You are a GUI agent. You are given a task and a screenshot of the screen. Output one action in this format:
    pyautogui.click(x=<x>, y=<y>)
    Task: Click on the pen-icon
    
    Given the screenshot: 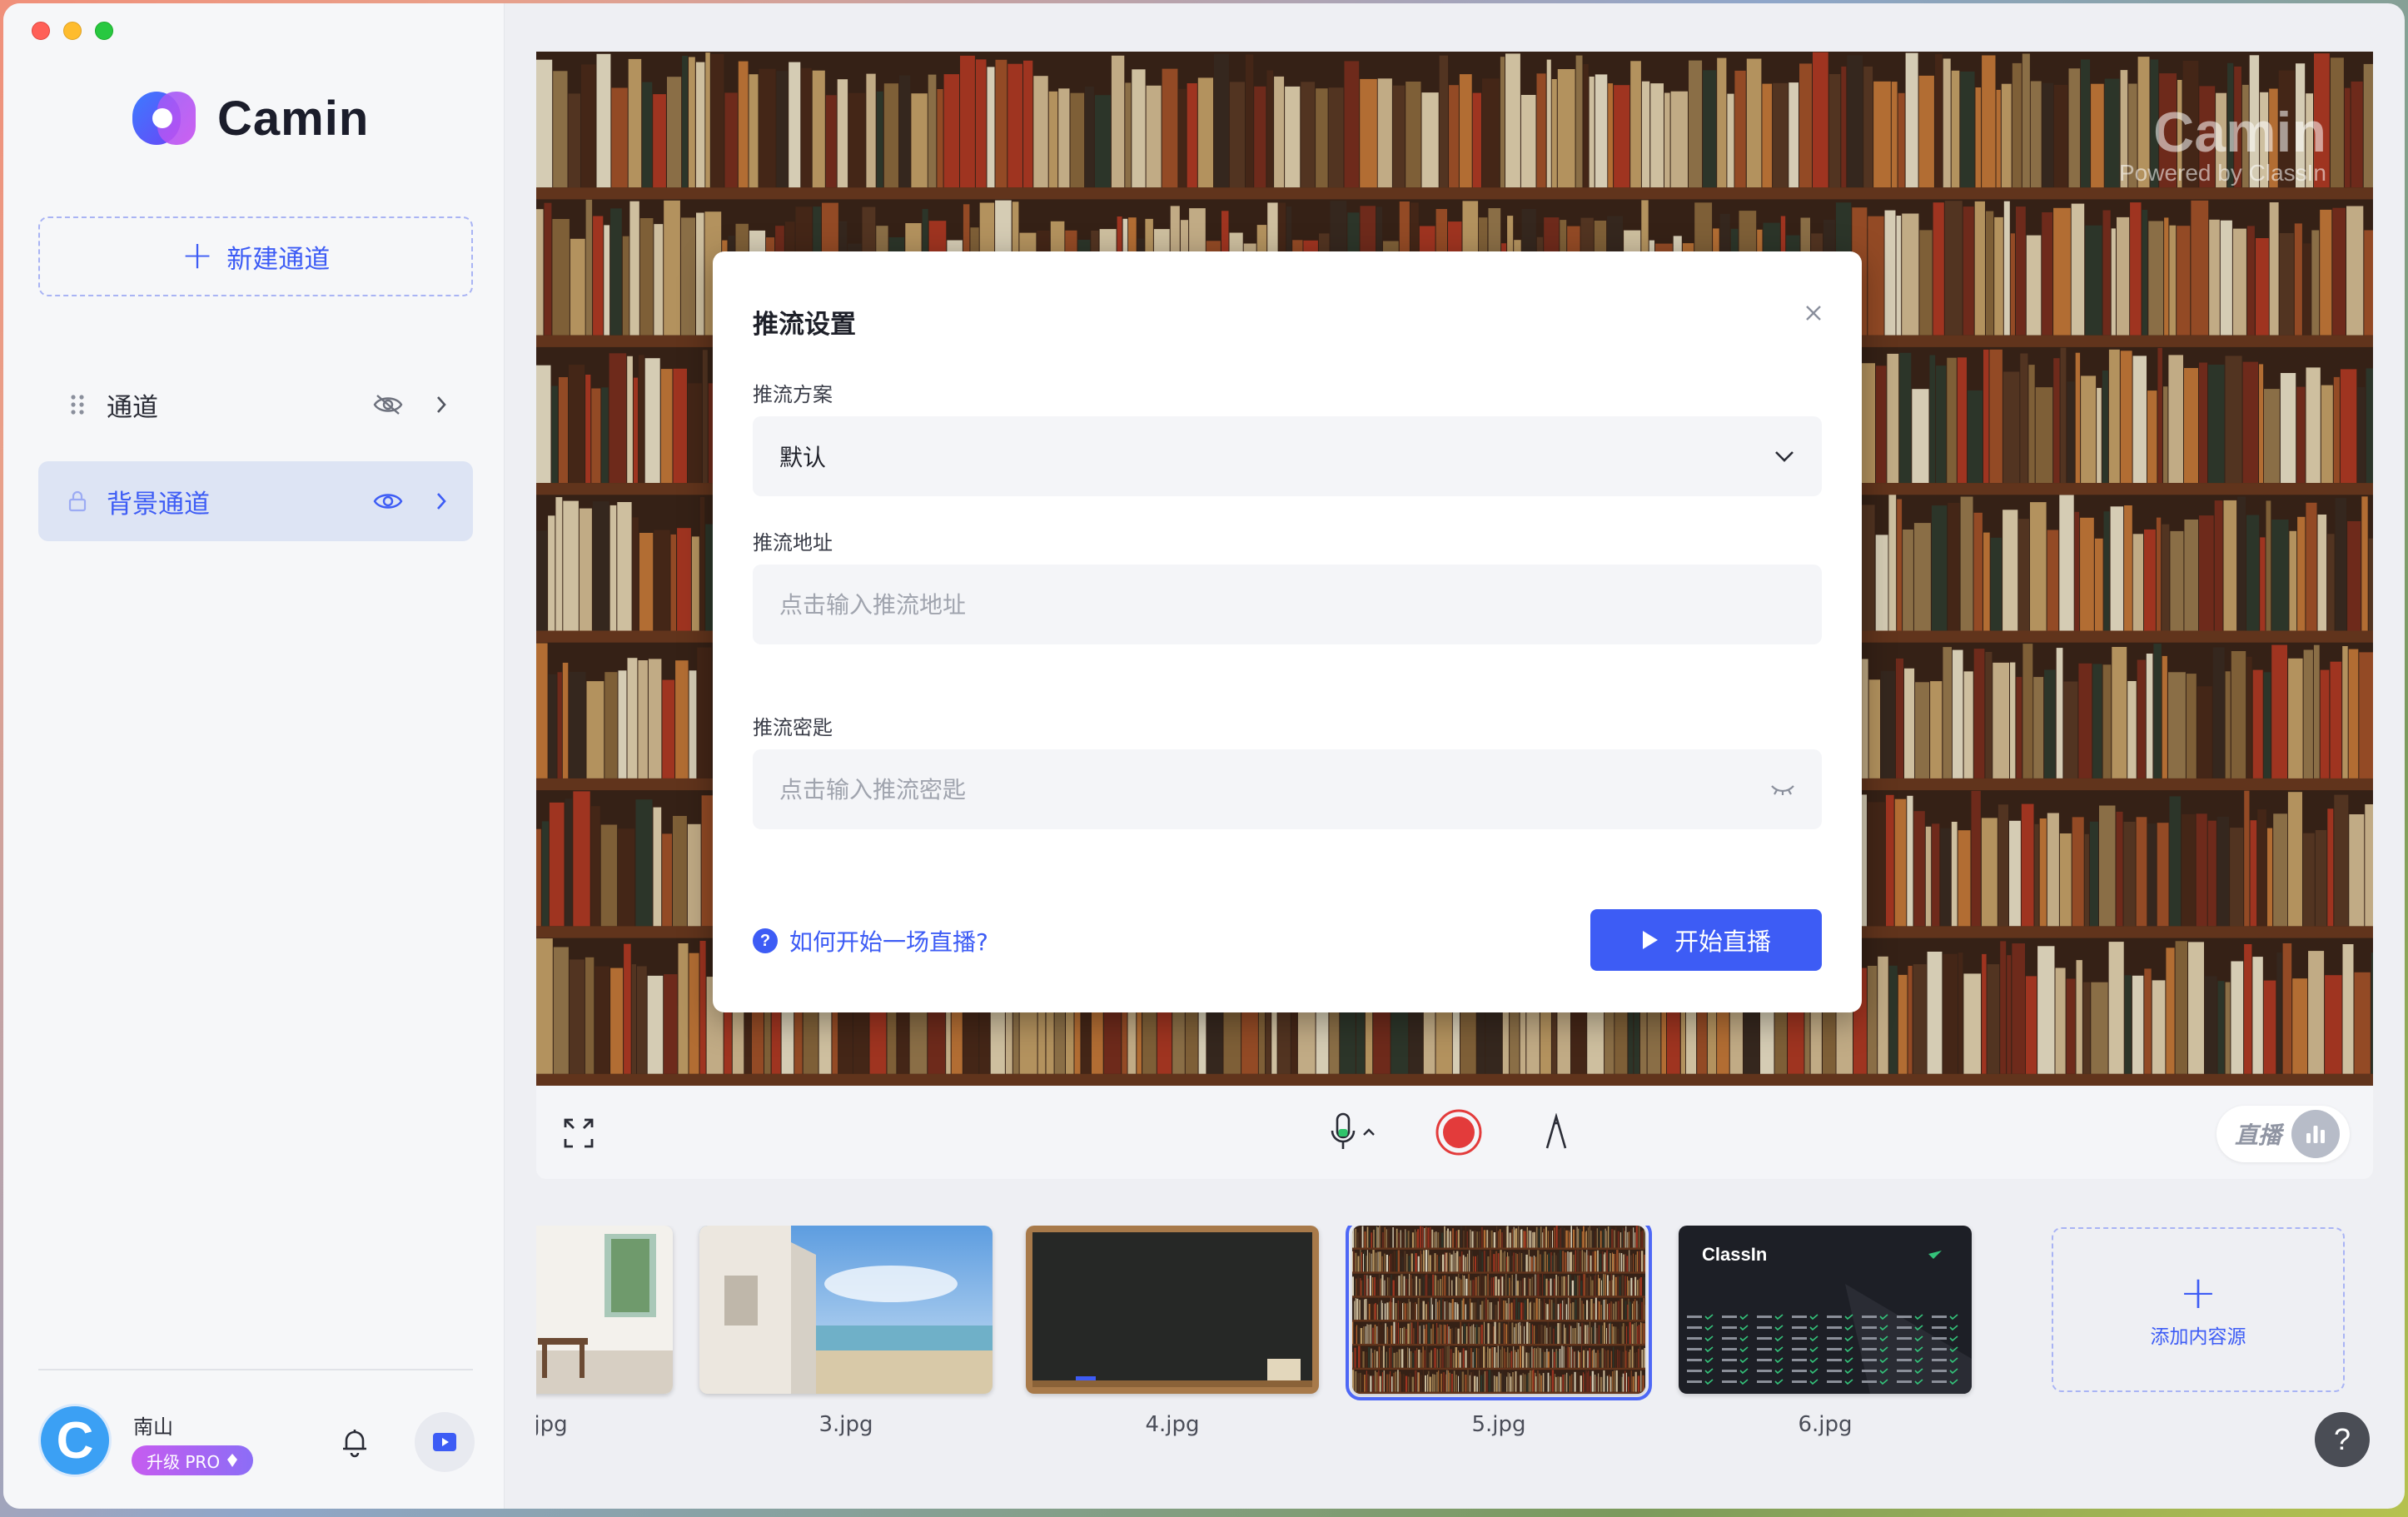 What is the action you would take?
    pyautogui.click(x=1556, y=1131)
    